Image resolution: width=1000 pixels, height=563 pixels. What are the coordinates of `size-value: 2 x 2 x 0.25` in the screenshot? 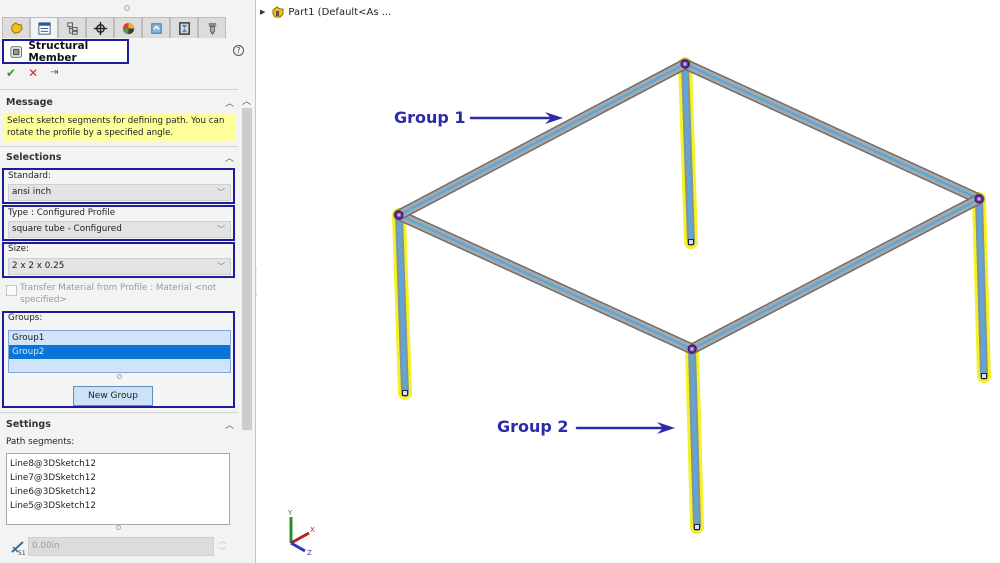 It's located at (38, 266).